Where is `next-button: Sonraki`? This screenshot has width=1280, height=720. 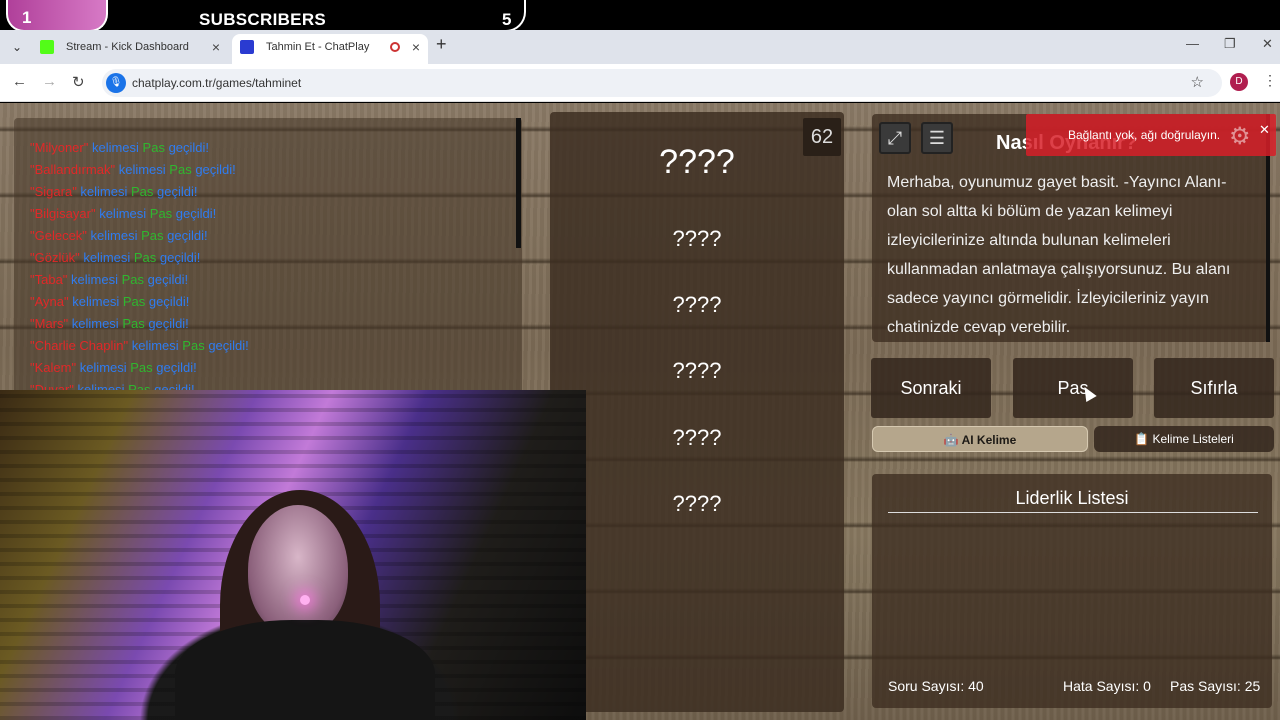
next-button: Sonraki is located at coordinates (931, 388).